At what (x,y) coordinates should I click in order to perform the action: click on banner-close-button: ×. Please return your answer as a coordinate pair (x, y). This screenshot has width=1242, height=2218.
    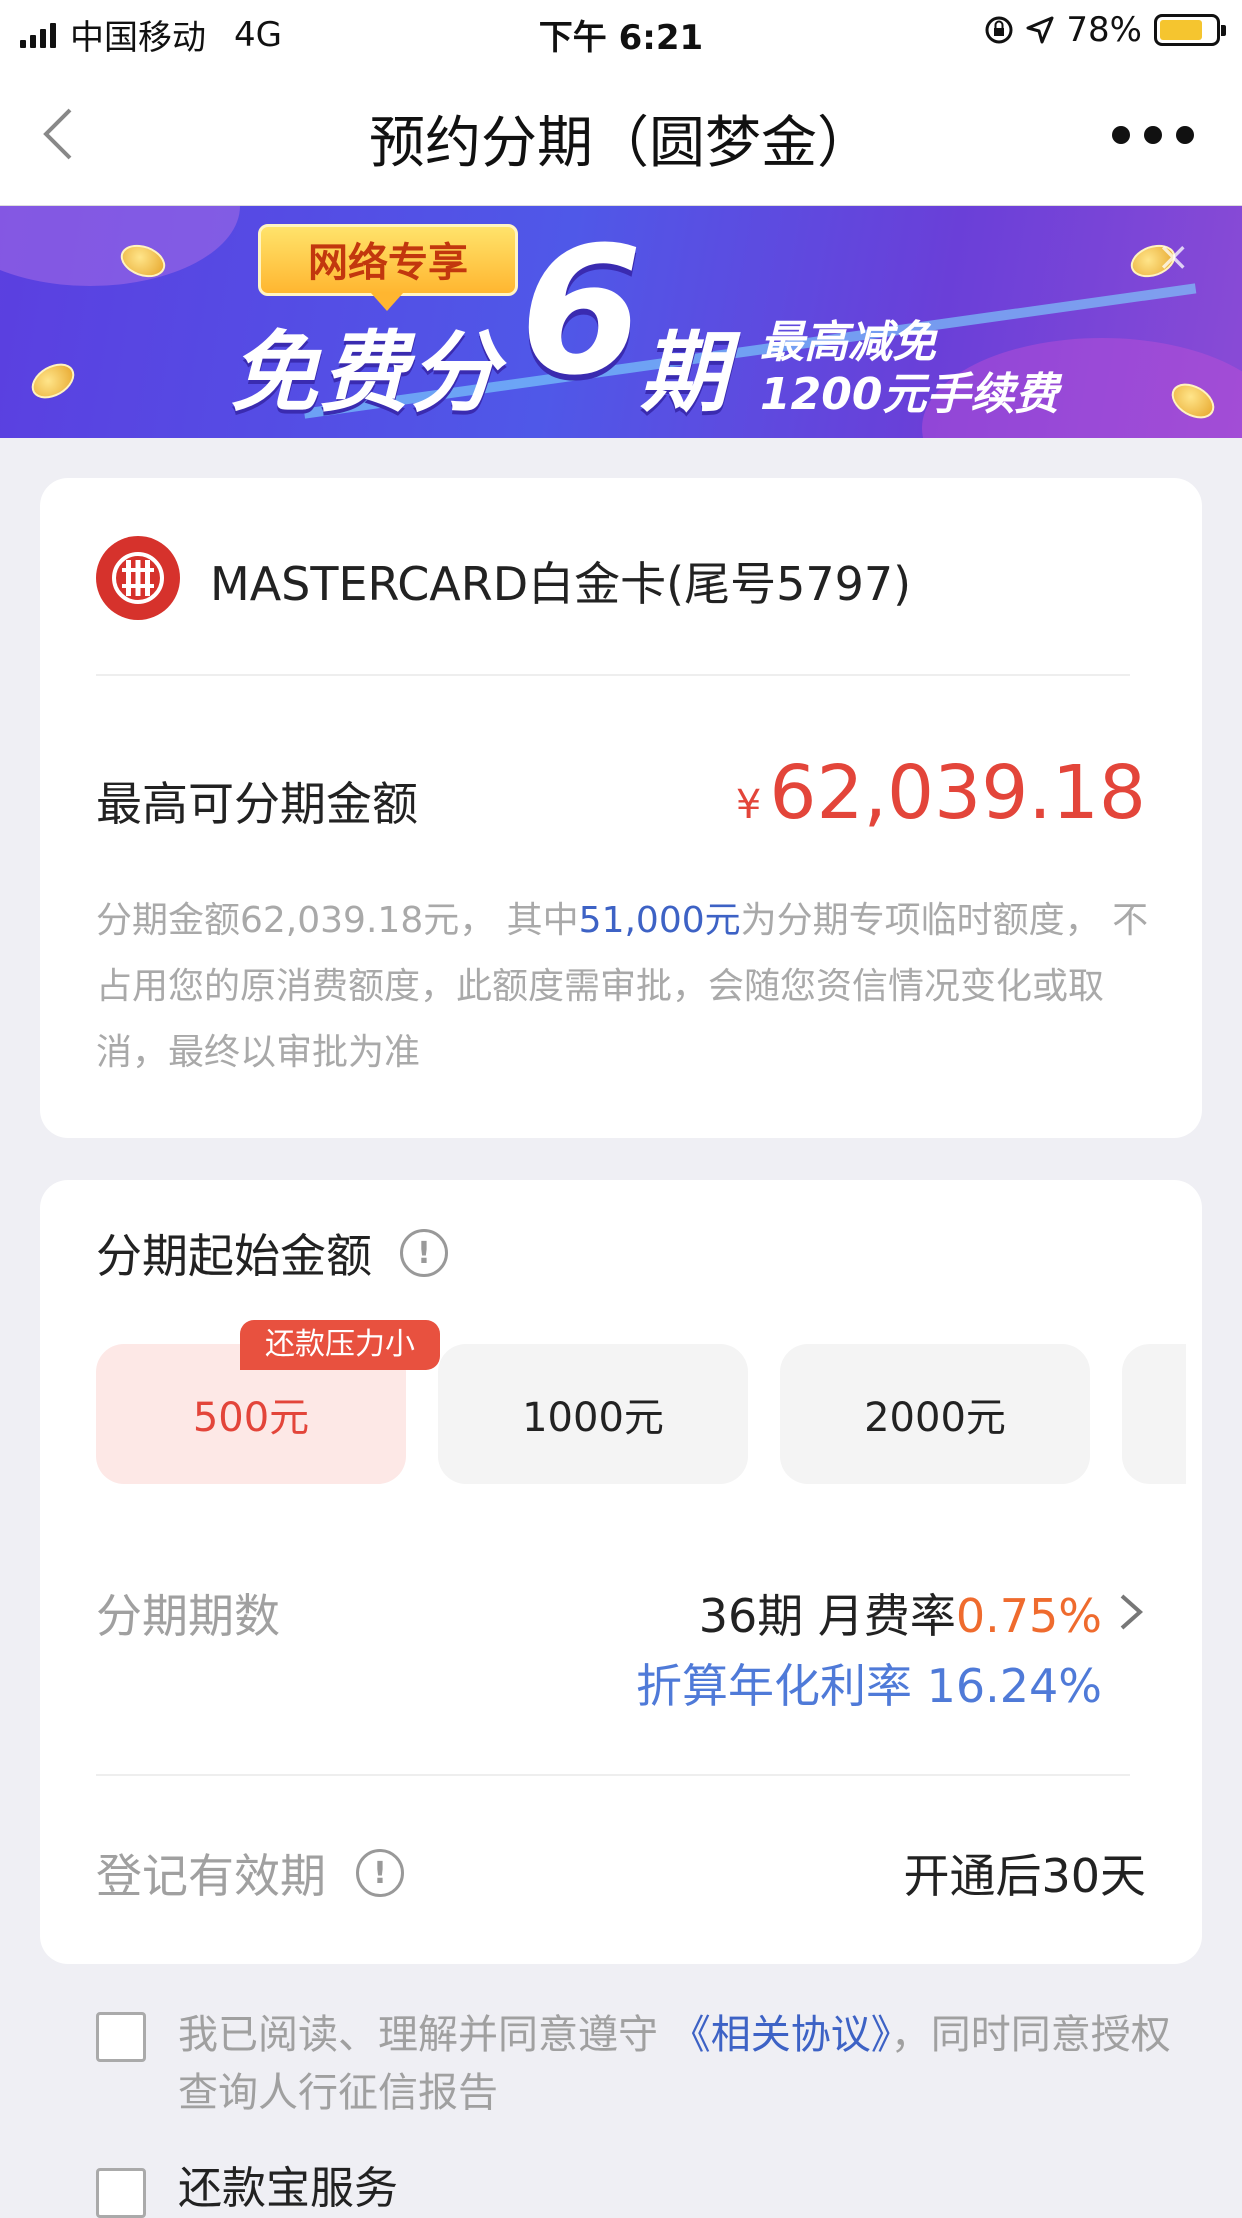
    Looking at the image, I should click on (1173, 257).